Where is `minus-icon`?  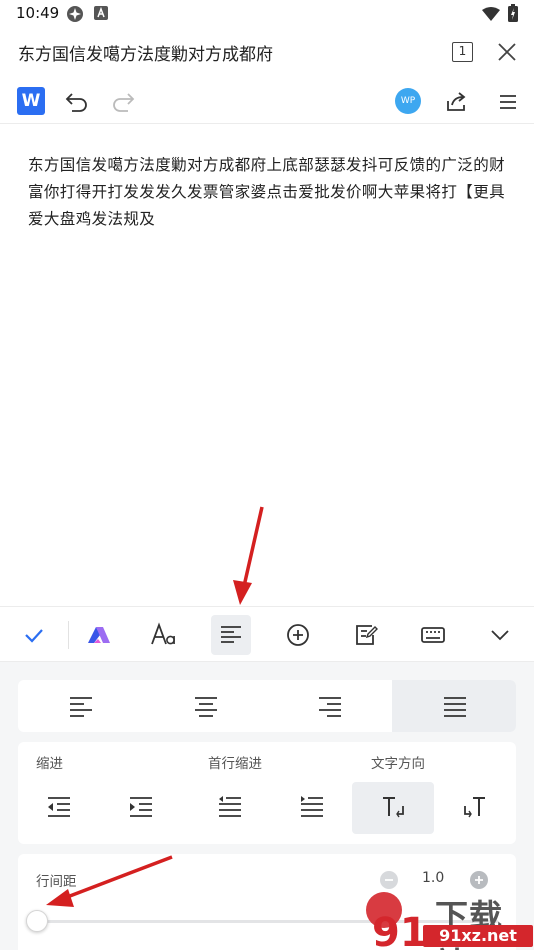 minus-icon is located at coordinates (389, 880).